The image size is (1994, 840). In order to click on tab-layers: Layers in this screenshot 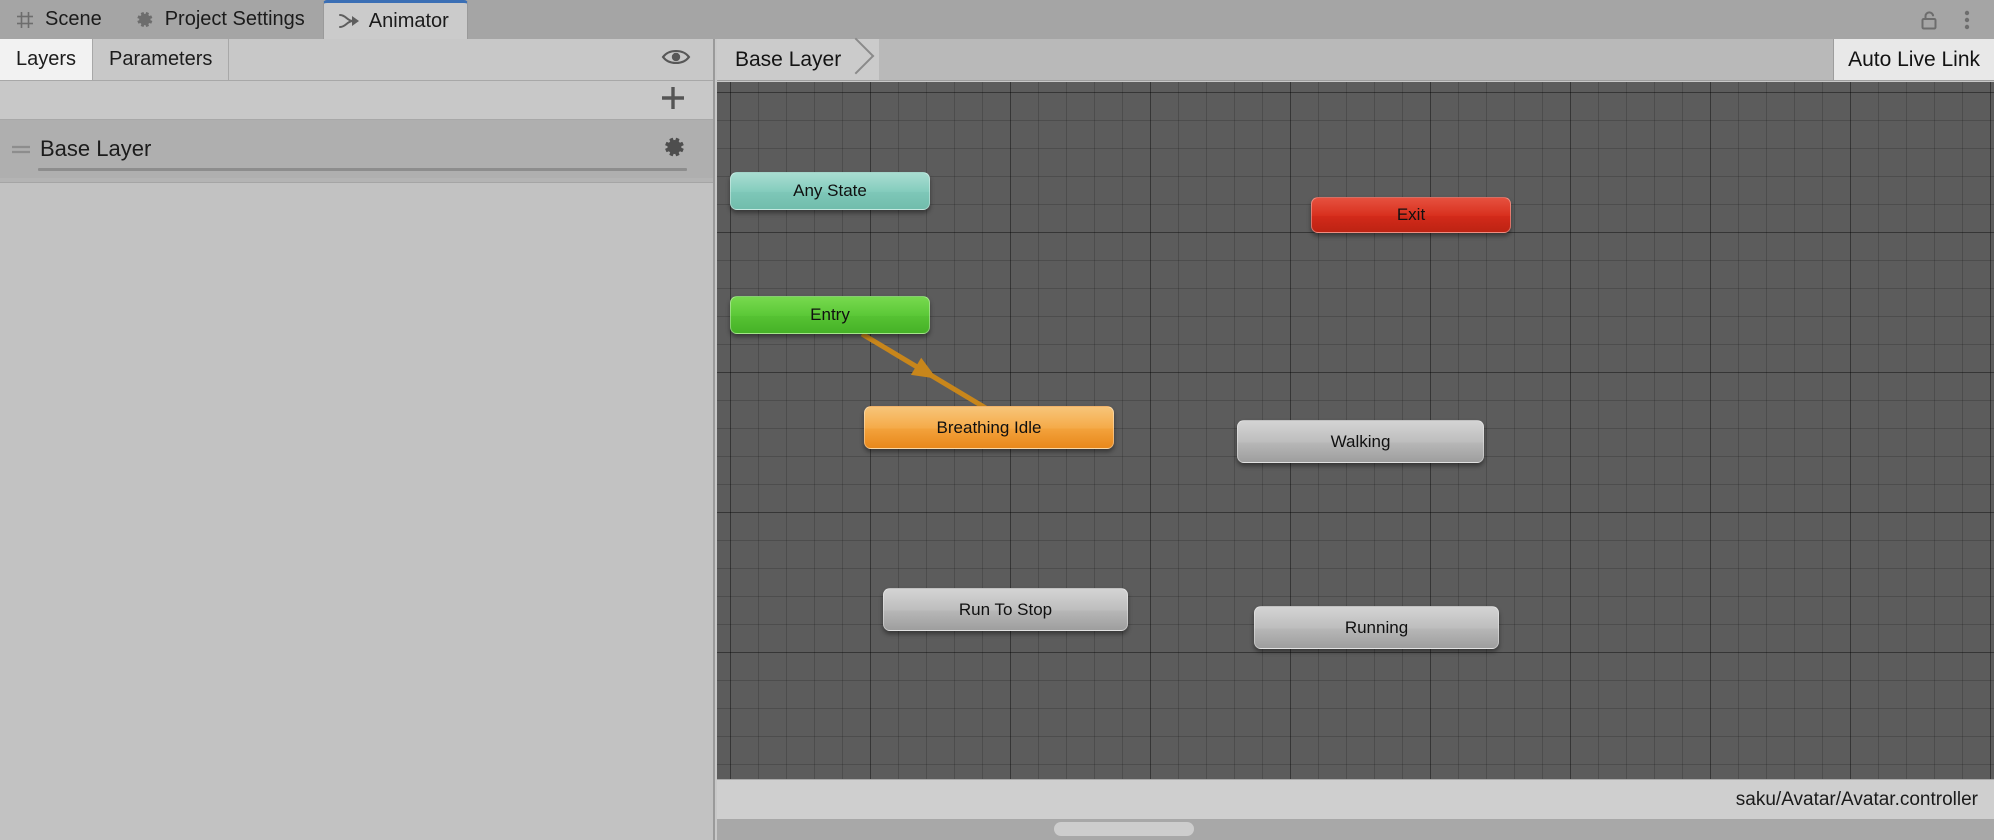, I will do `click(47, 59)`.